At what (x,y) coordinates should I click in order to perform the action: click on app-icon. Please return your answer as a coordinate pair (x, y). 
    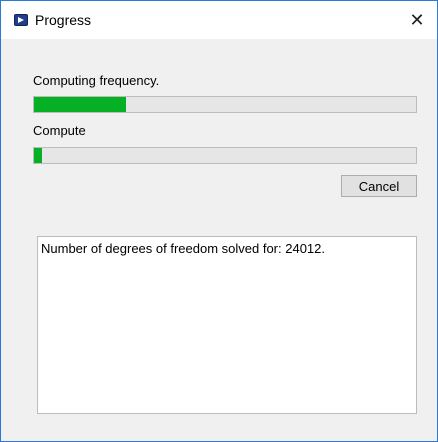
    Looking at the image, I should click on (21, 20).